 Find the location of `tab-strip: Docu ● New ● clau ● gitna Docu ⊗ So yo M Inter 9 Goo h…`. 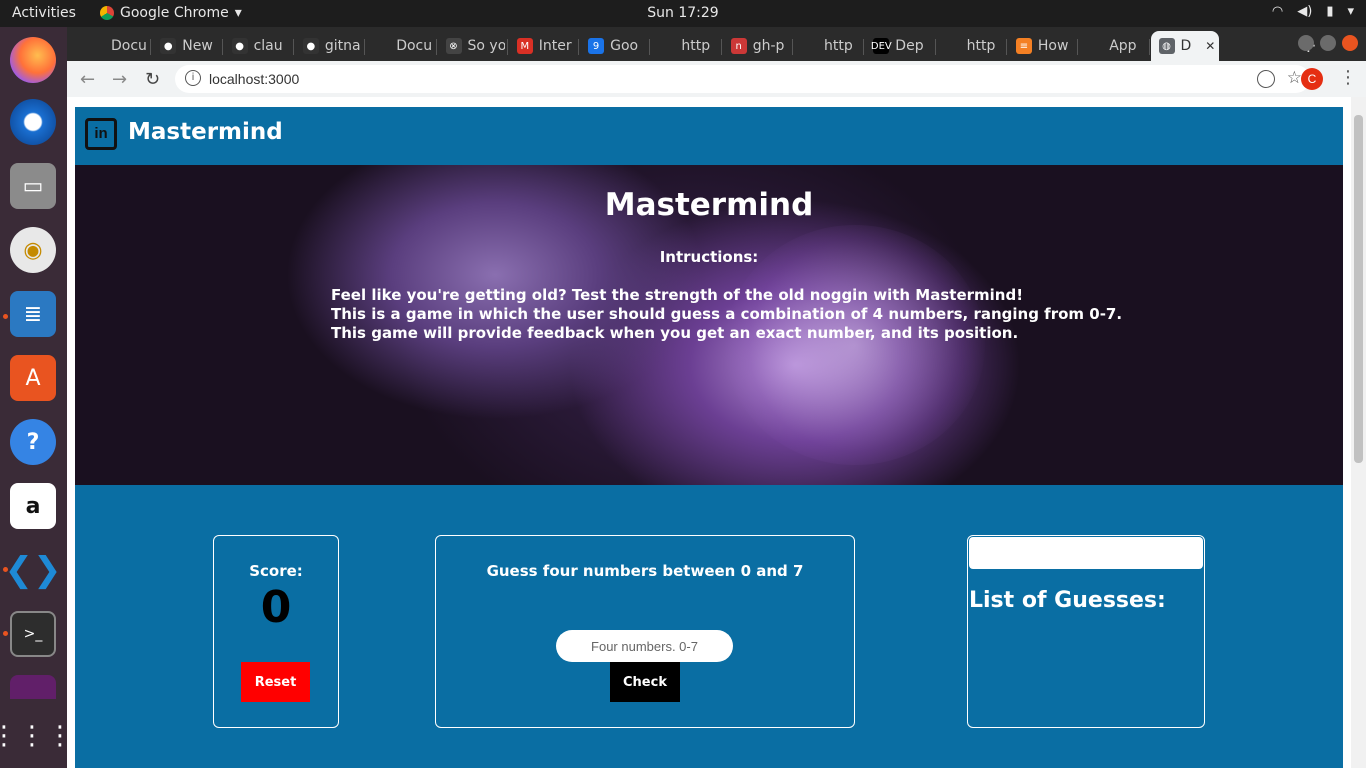

tab-strip: Docu ● New ● clau ● gitna Docu ⊗ So yo M Inter 9 Goo h… is located at coordinates (716, 44).